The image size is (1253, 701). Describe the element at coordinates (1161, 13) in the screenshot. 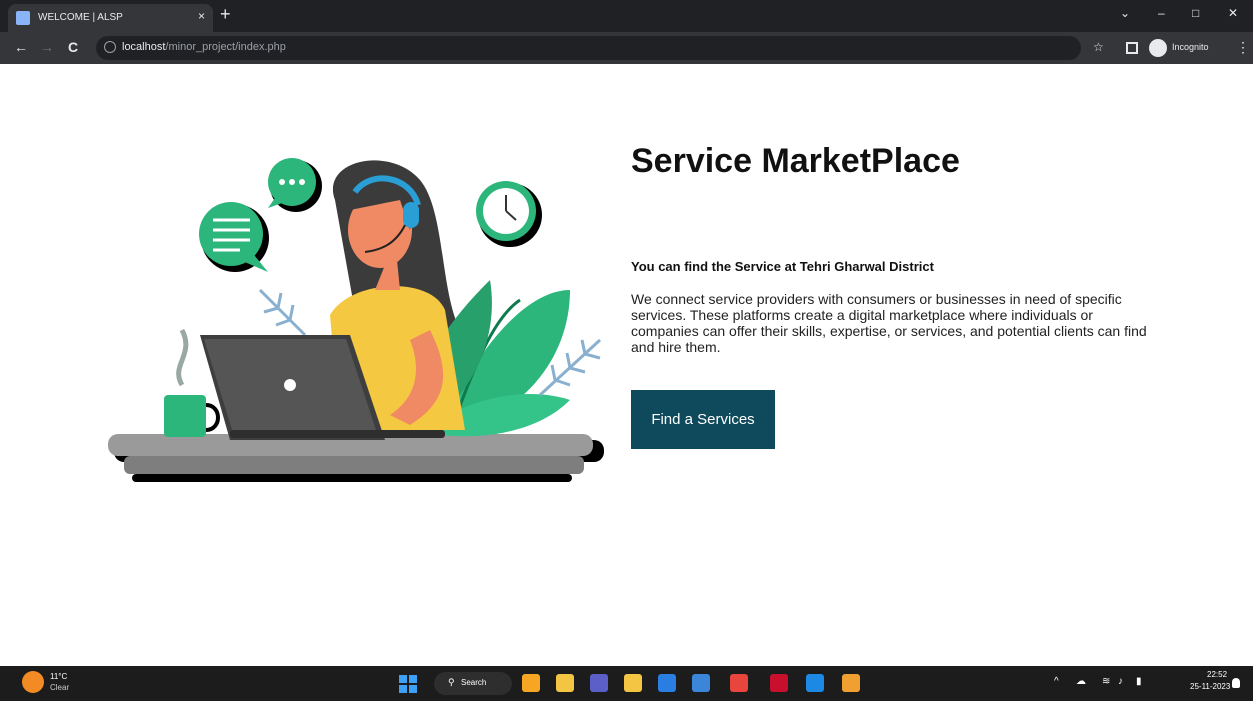

I see `minimize-button: –` at that location.